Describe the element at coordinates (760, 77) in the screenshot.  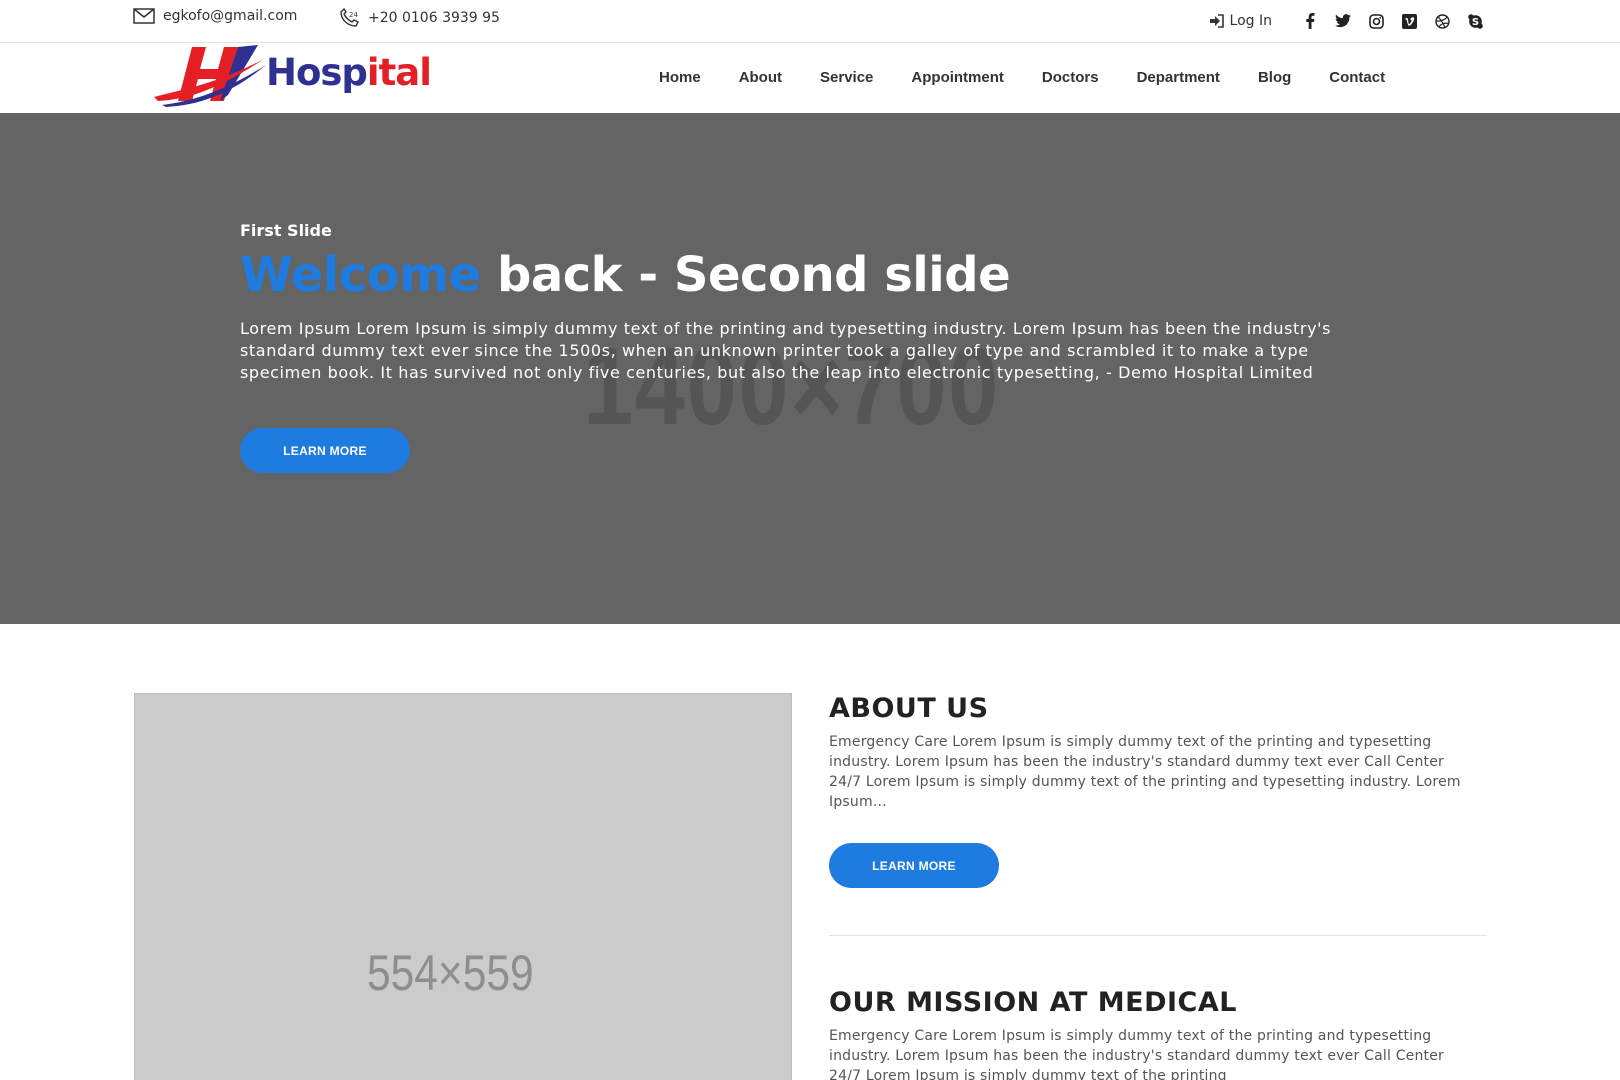
I see `nav-about: About` at that location.